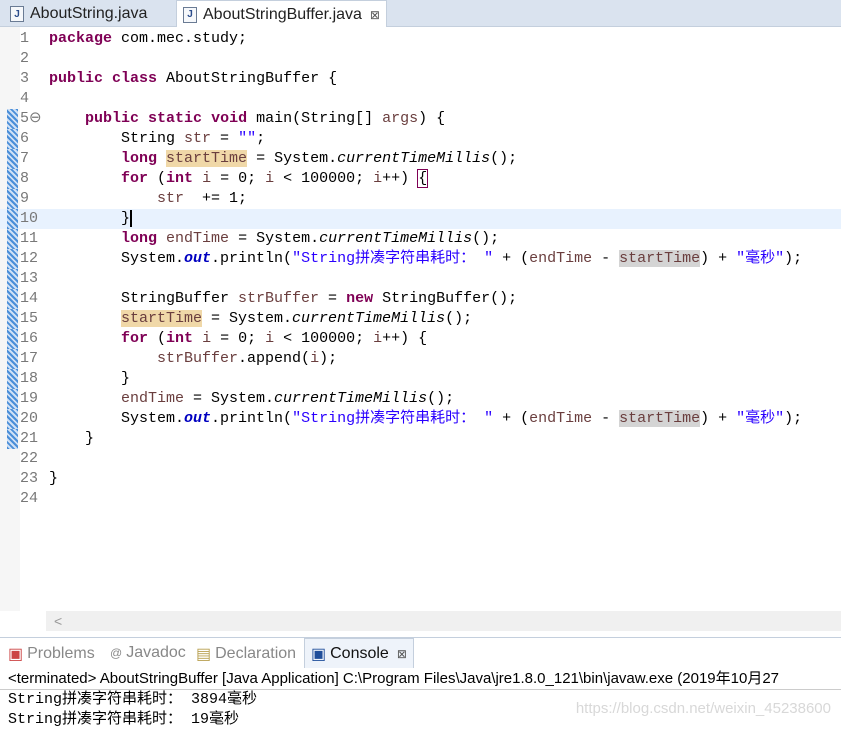 The width and height of the screenshot is (841, 730). What do you see at coordinates (423, 178) in the screenshot?
I see `code-token: {` at bounding box center [423, 178].